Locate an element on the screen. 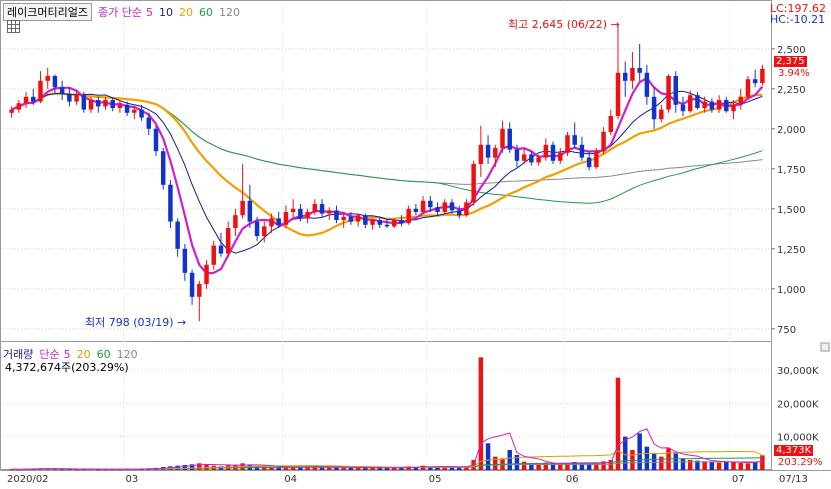  legend-ma10: 10 is located at coordinates (166, 12).